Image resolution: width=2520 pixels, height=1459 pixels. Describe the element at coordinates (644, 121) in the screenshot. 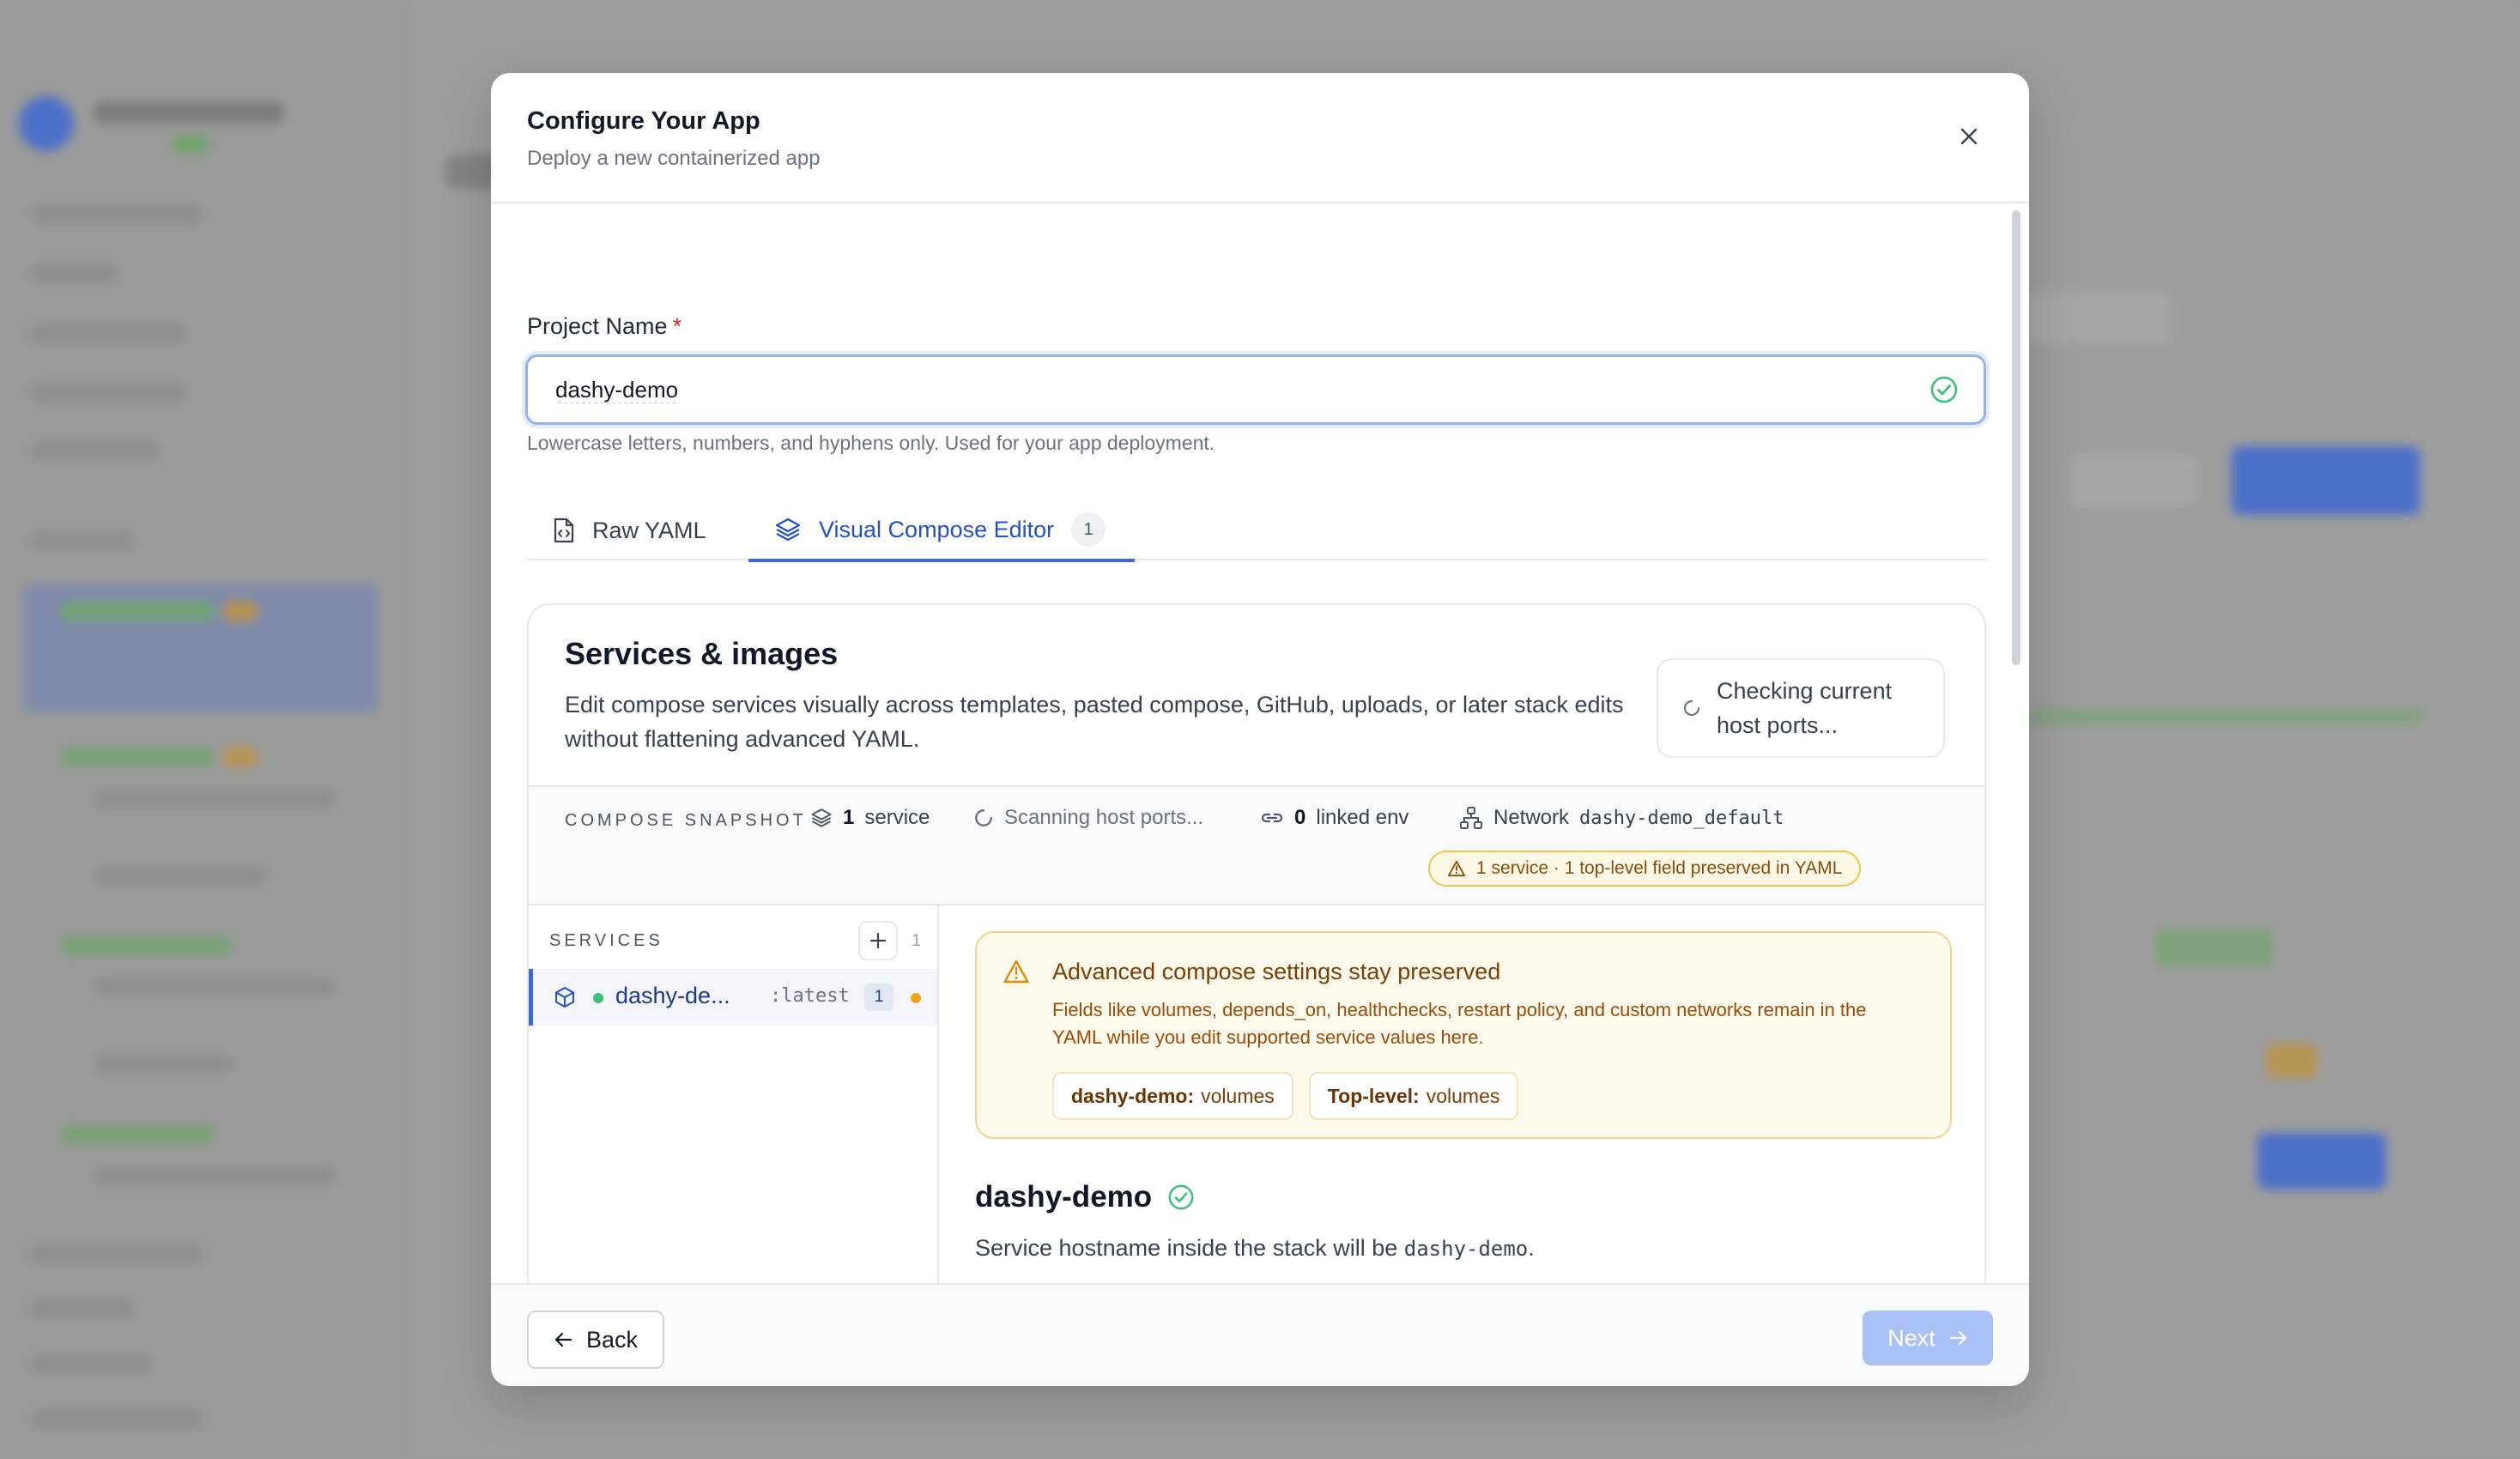

I see `modal-title: Configure Your App` at that location.